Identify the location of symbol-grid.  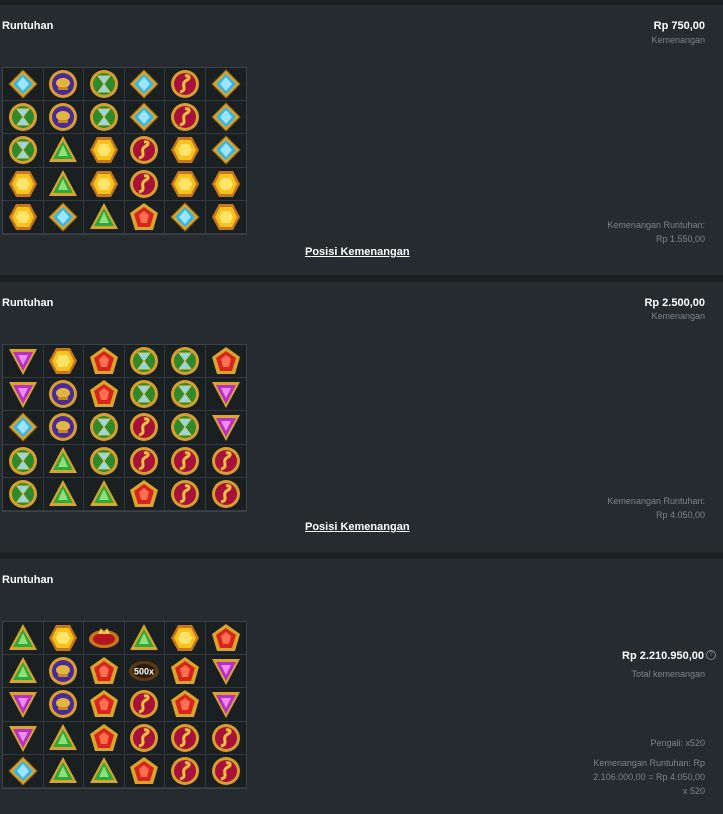
(124, 428).